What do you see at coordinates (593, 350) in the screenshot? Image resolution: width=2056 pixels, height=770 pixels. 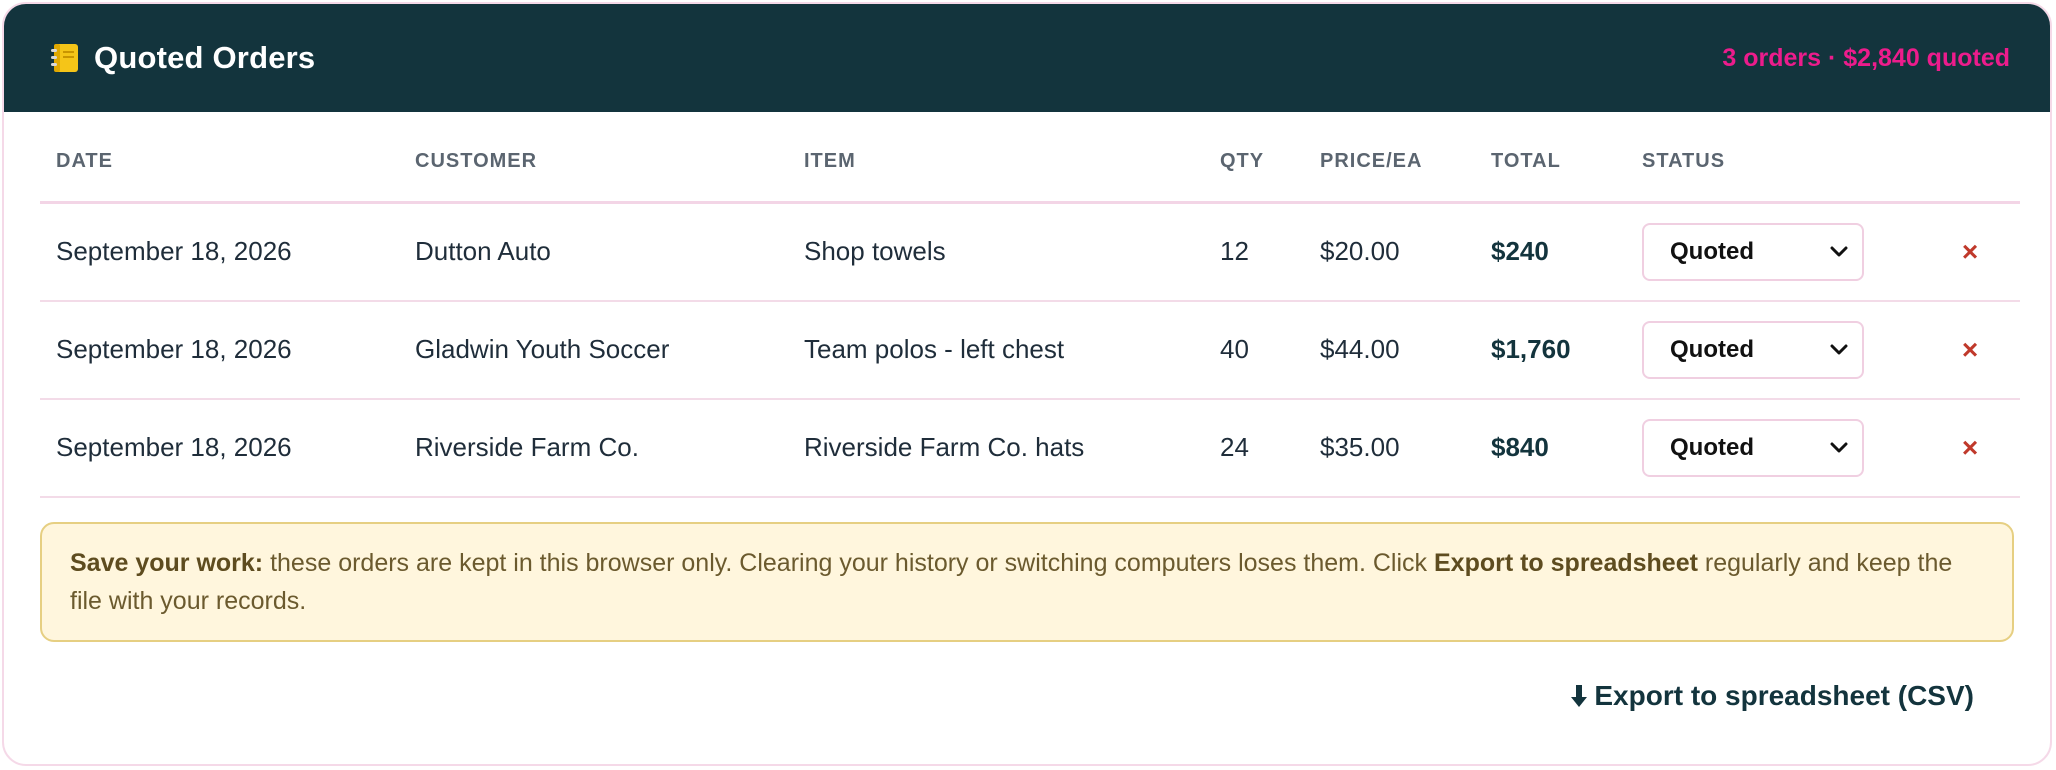 I see `cell-customer: Gladwin Youth Soccer` at bounding box center [593, 350].